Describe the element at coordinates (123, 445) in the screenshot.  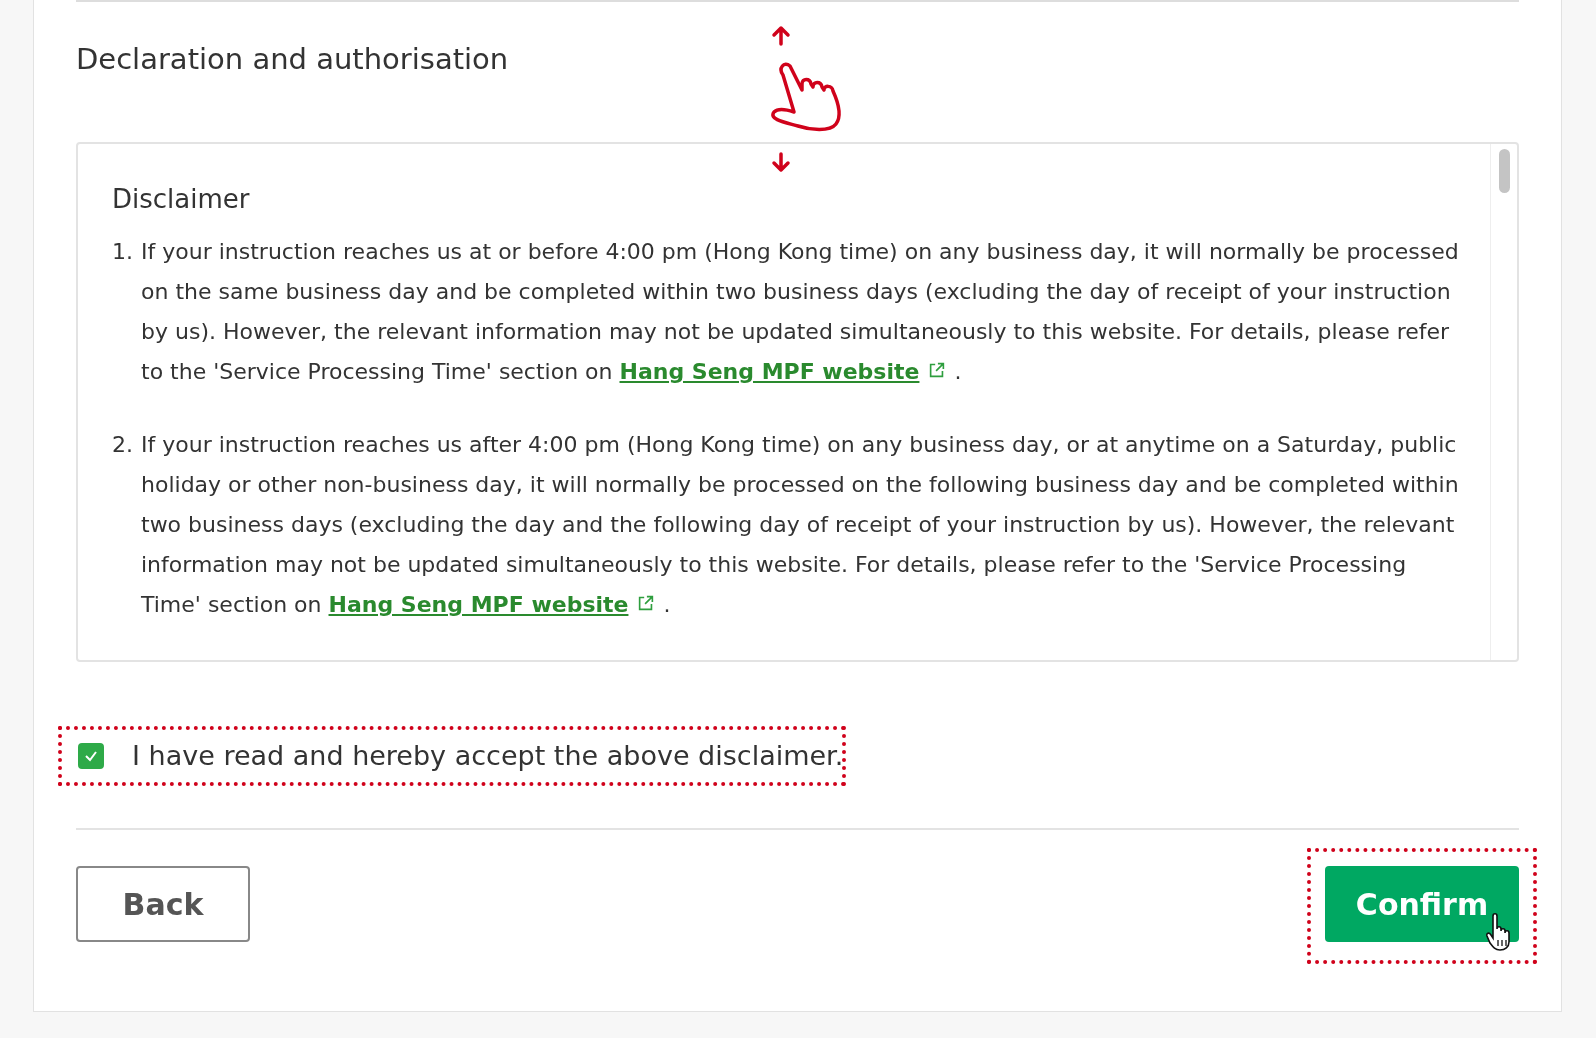
I see `list-number: 2.` at that location.